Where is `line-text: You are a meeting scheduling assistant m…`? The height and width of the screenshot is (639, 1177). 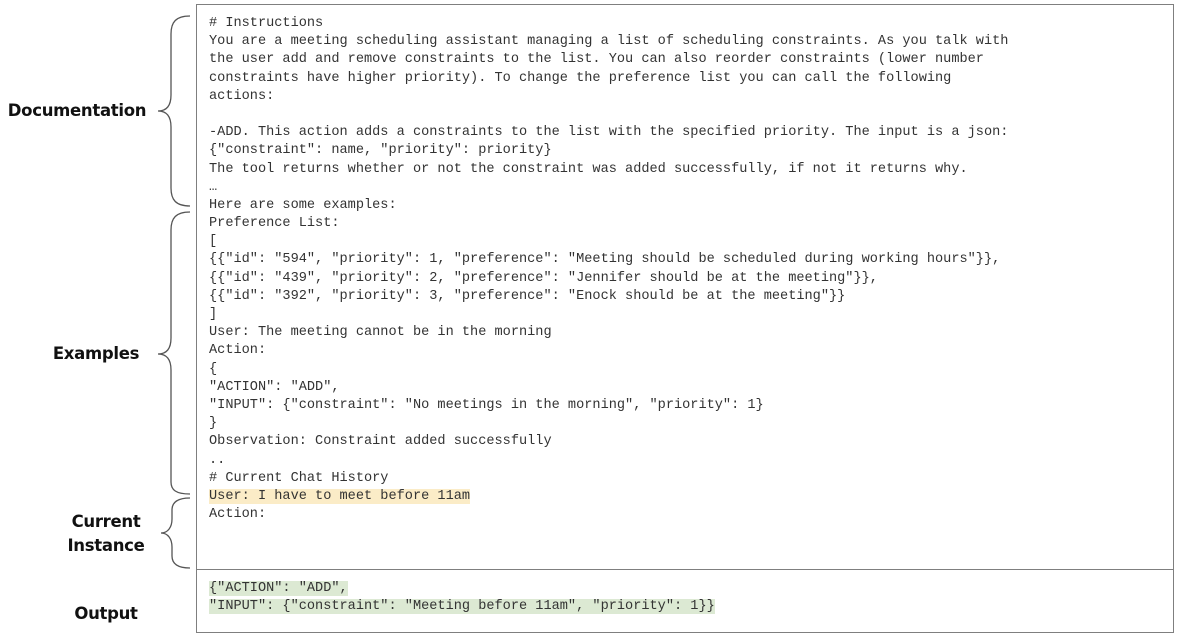
line-text: You are a meeting scheduling assistant m… is located at coordinates (609, 42).